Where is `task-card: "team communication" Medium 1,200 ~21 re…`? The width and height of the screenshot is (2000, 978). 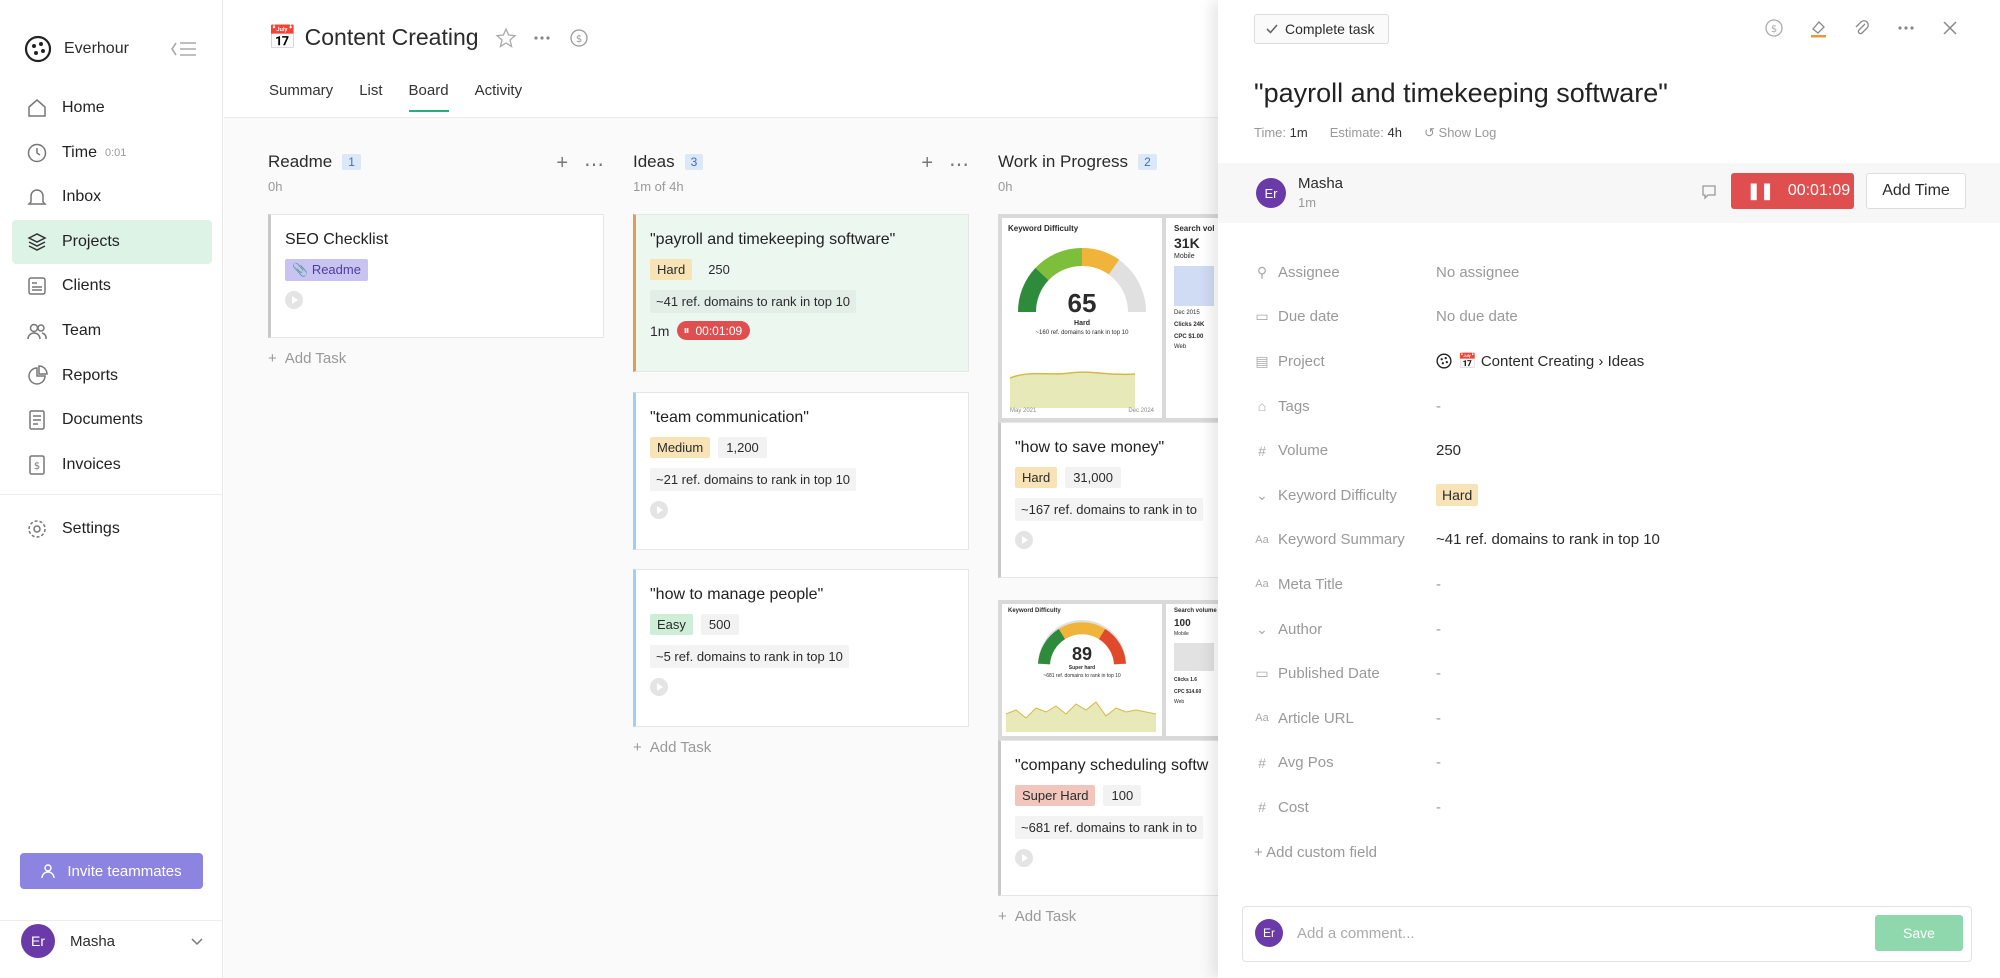
task-card: "team communication" Medium 1,200 ~21 re… is located at coordinates (801, 471).